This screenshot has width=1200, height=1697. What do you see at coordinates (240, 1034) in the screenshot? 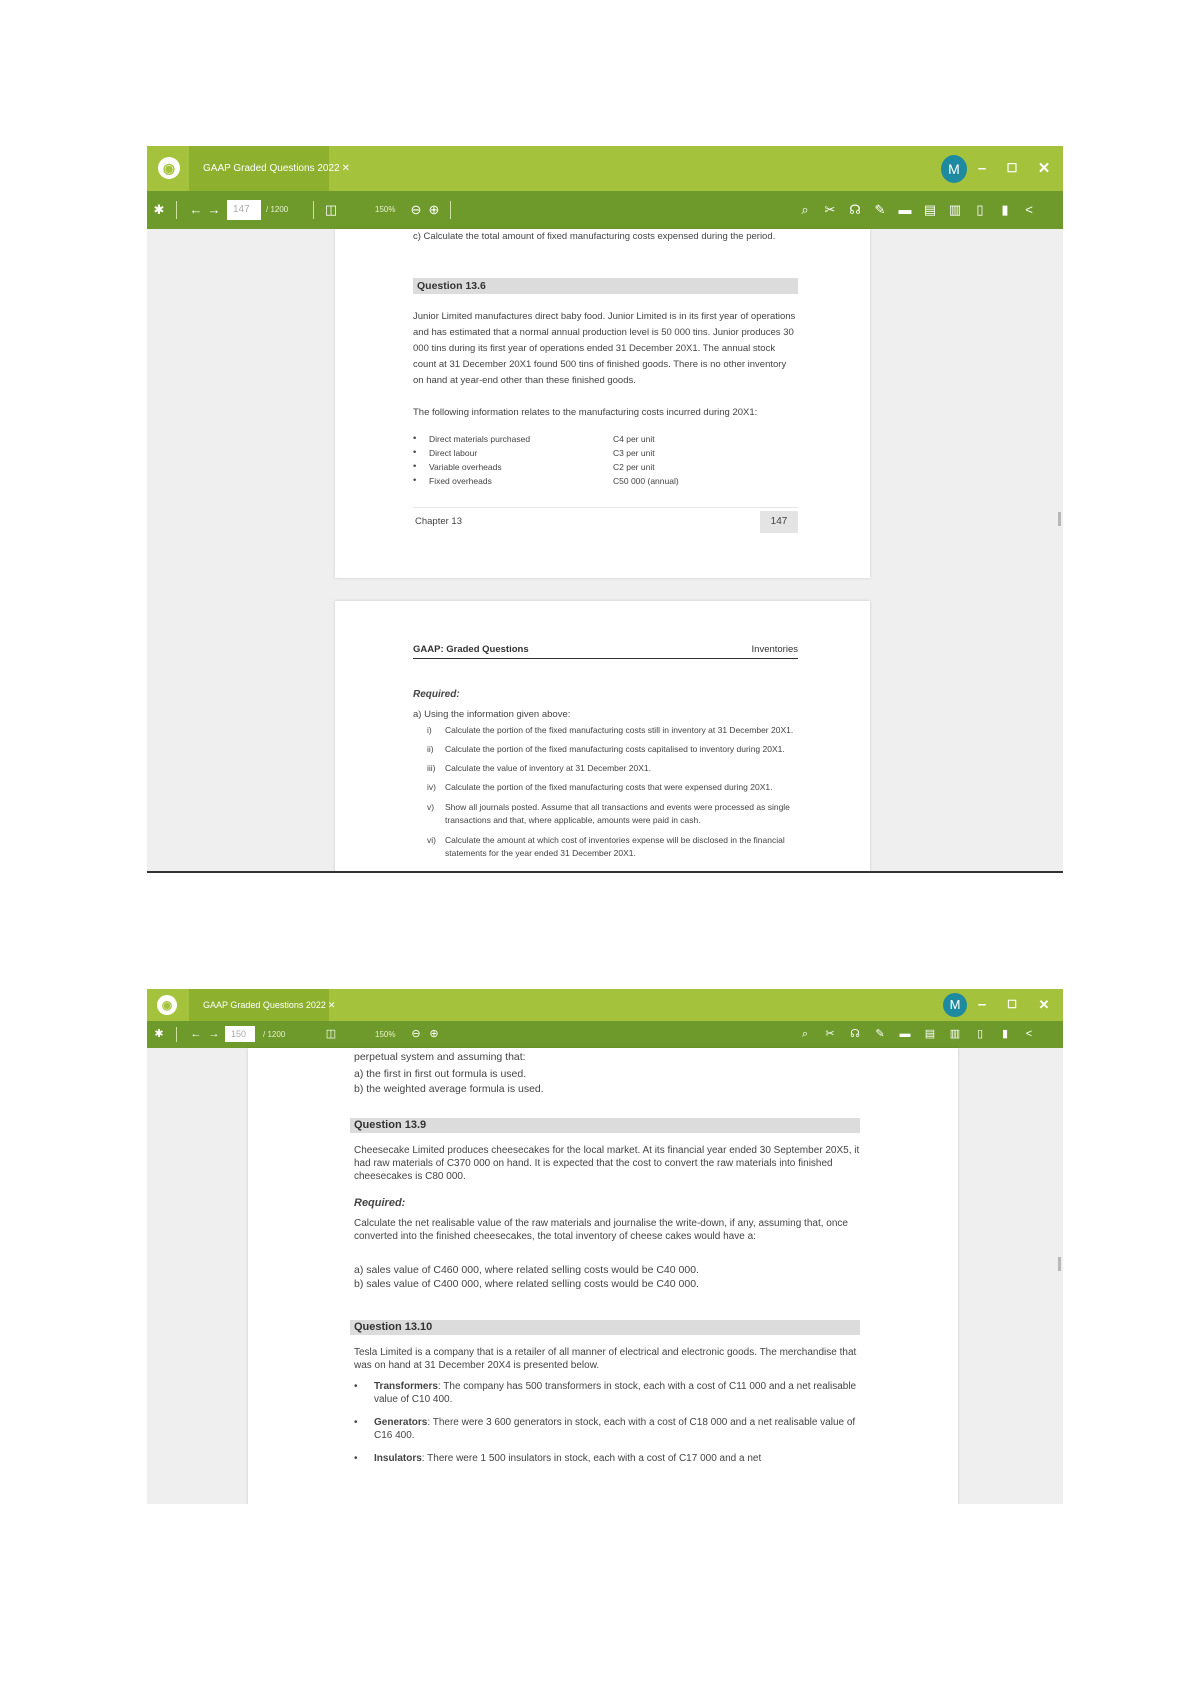
I see `page-number-input: 150` at bounding box center [240, 1034].